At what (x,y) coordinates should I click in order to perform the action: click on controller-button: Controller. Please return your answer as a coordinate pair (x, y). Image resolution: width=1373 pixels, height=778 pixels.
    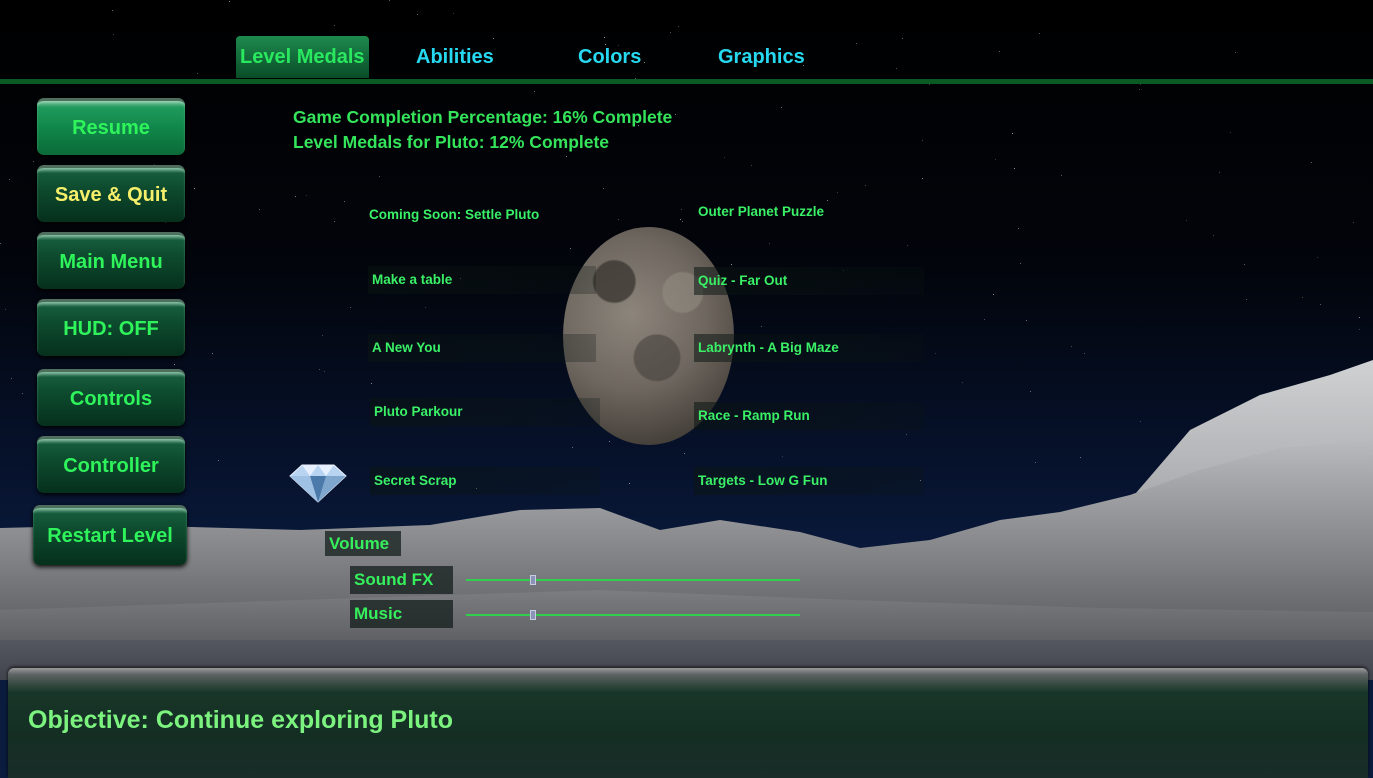
    Looking at the image, I should click on (111, 464).